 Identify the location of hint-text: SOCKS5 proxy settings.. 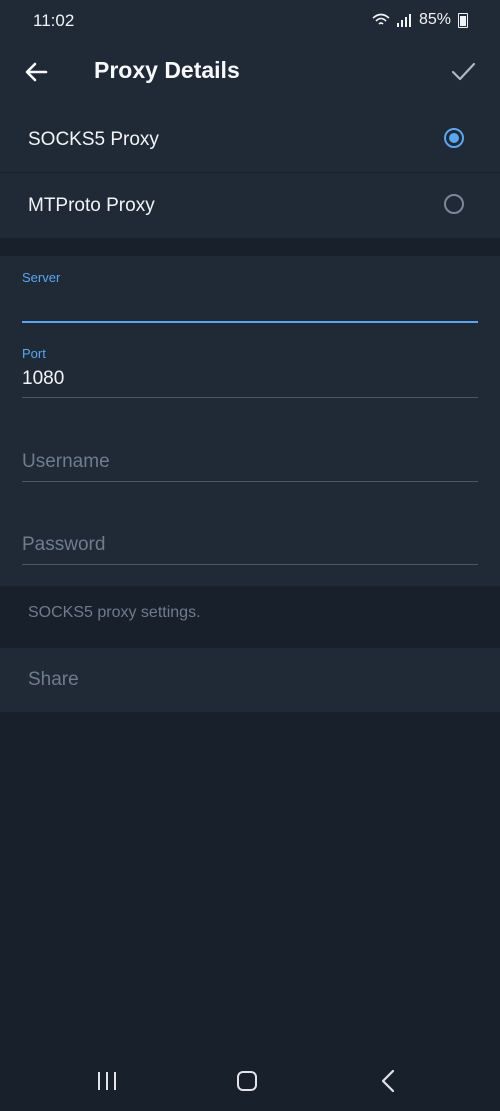
(114, 612).